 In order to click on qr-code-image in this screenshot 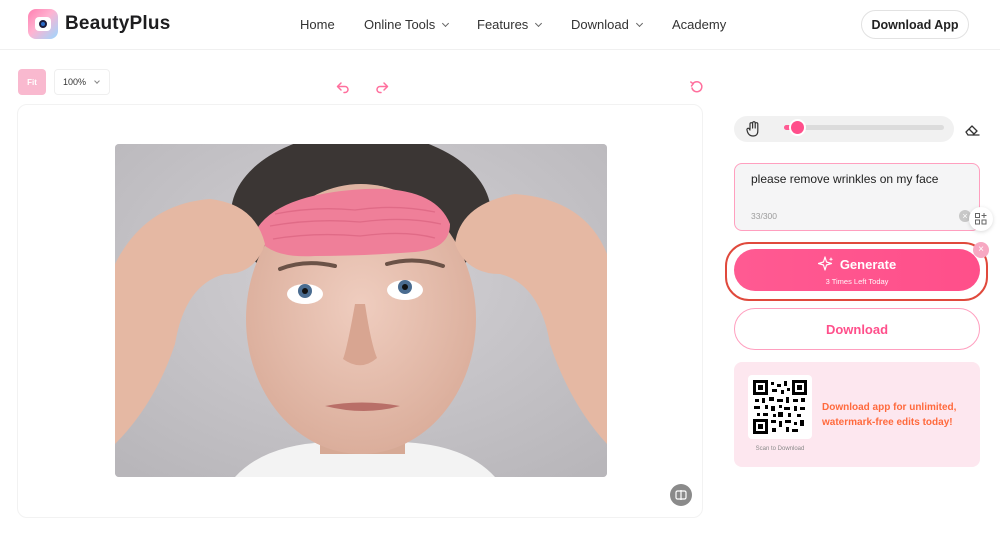, I will do `click(780, 407)`.